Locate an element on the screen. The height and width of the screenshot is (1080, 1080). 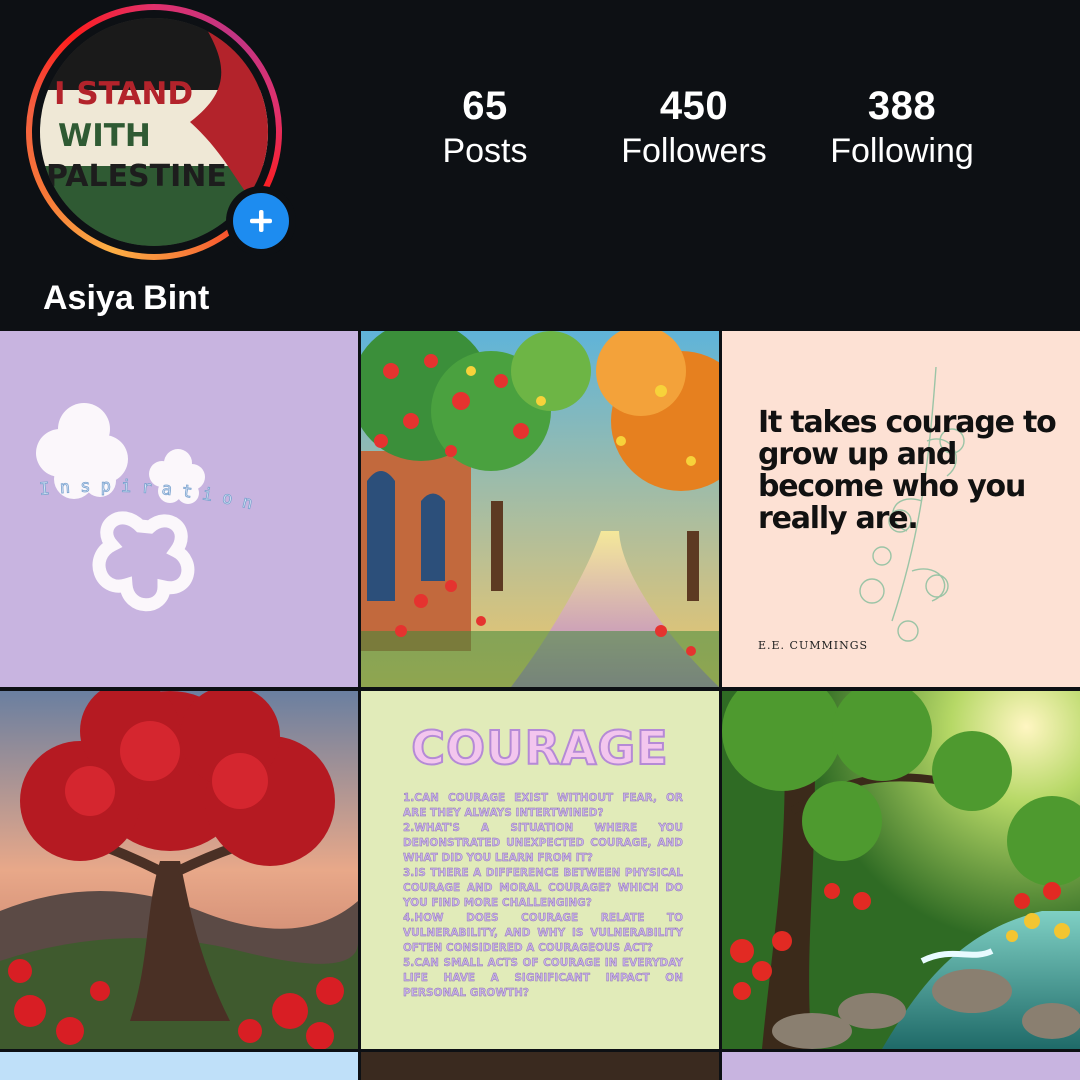
quote-author: E.E. CUMMINGS is located at coordinates (813, 645).